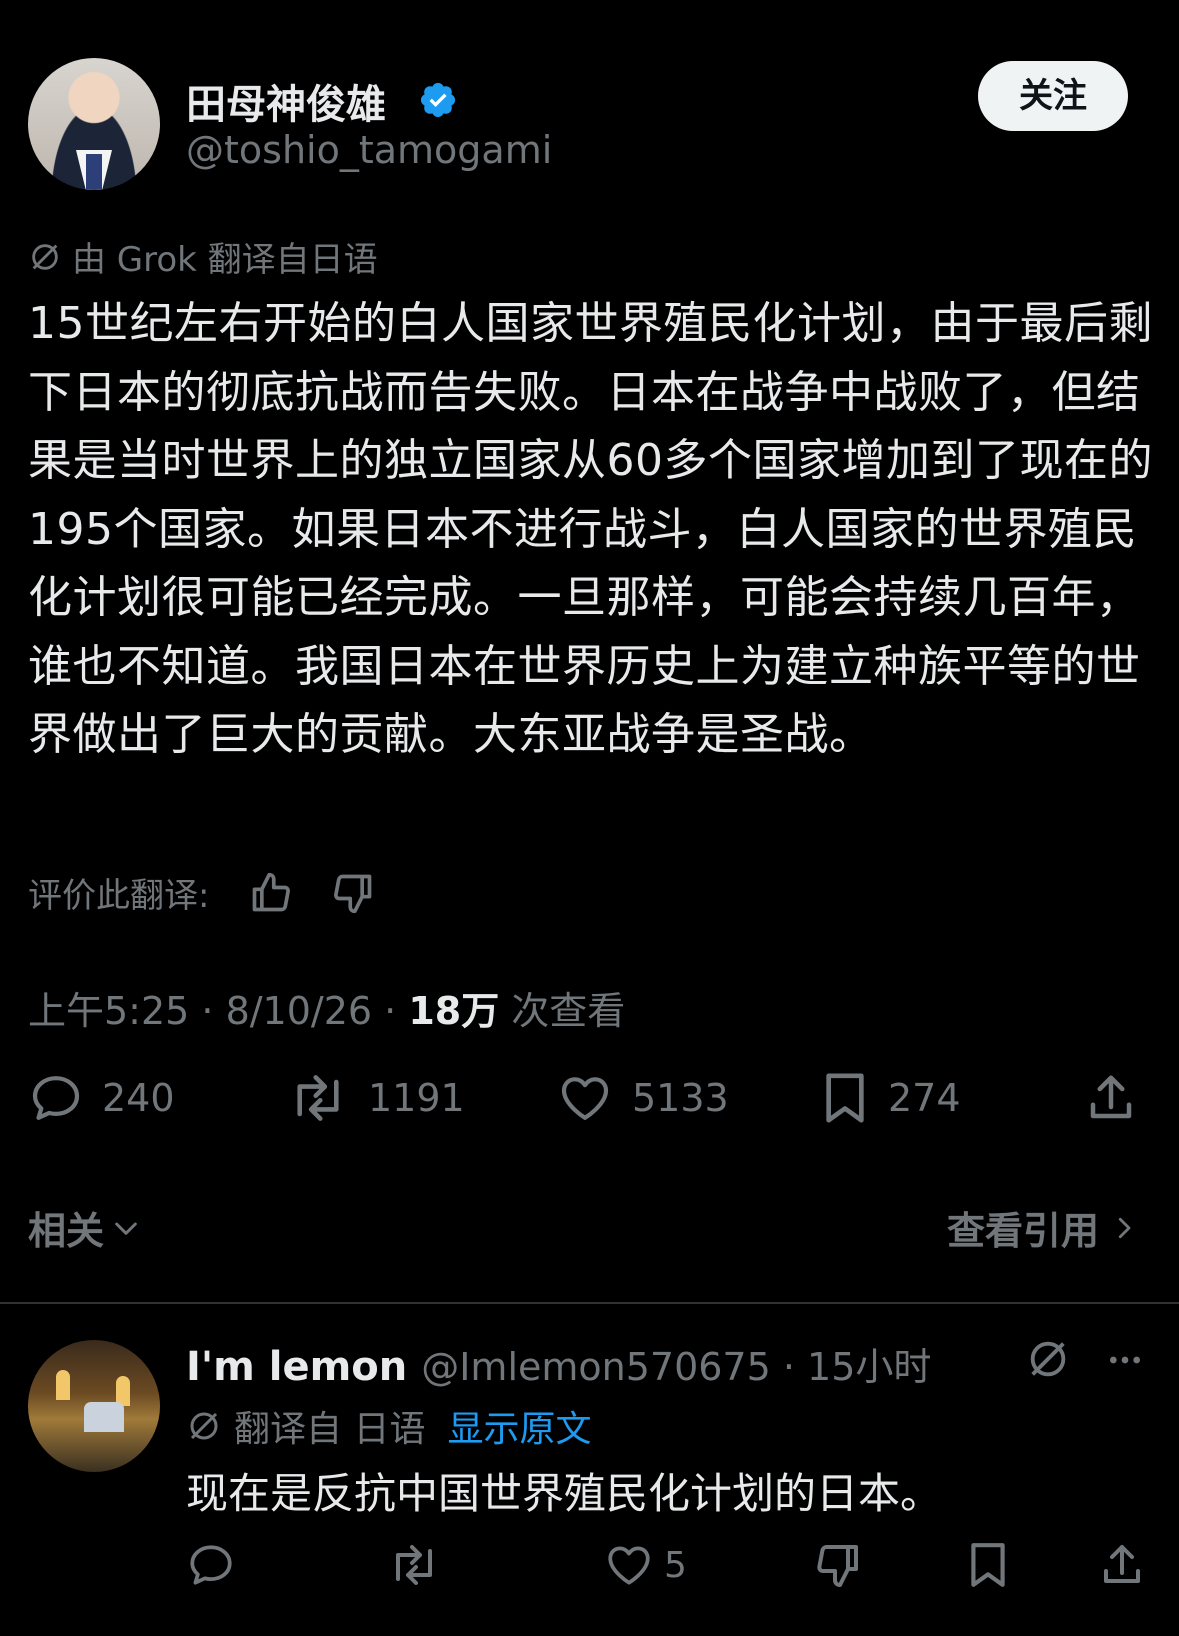 This screenshot has width=1179, height=1636. Describe the element at coordinates (564, 1493) in the screenshot. I see `reply-text: 现在是反抗中国世界殖民化计划的日本。` at that location.